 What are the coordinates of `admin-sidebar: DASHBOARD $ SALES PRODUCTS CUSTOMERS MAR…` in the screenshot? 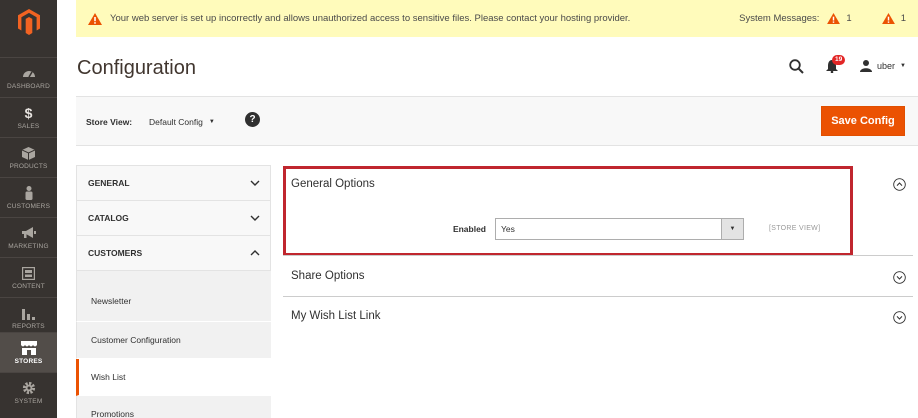 It's located at (28, 209).